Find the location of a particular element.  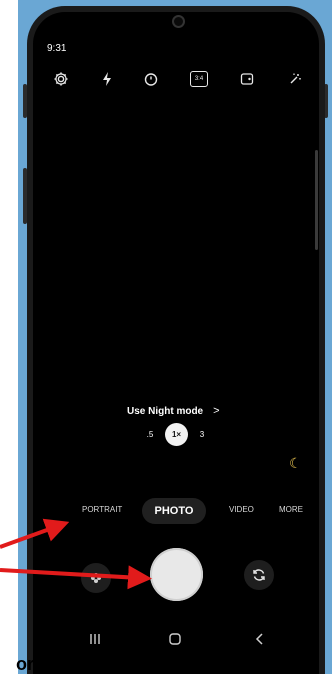

arrow-to-mode-bar is located at coordinates (35, 533).